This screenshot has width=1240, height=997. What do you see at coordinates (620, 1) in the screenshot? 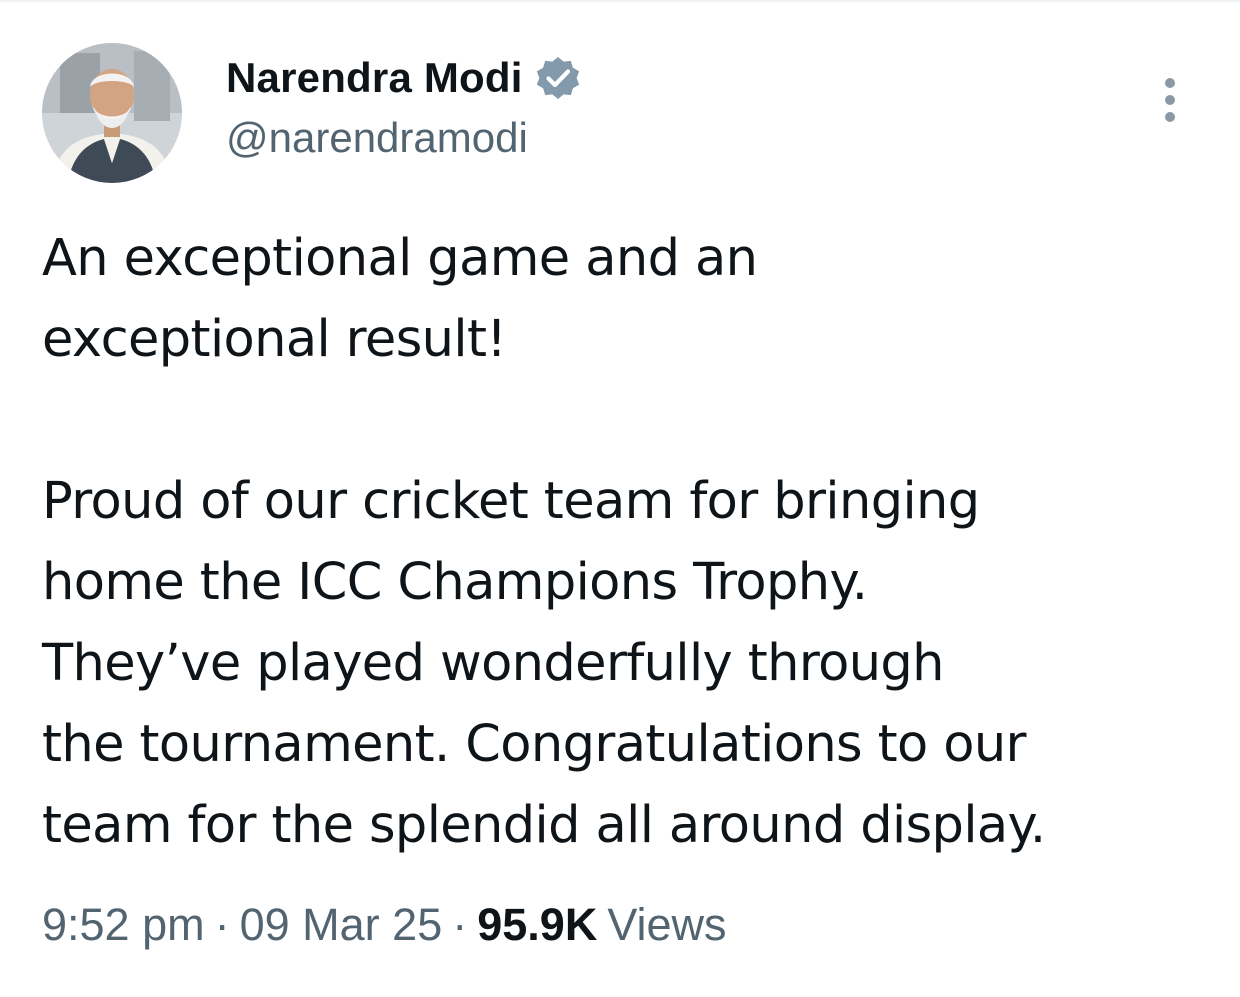
I see `top-divider` at bounding box center [620, 1].